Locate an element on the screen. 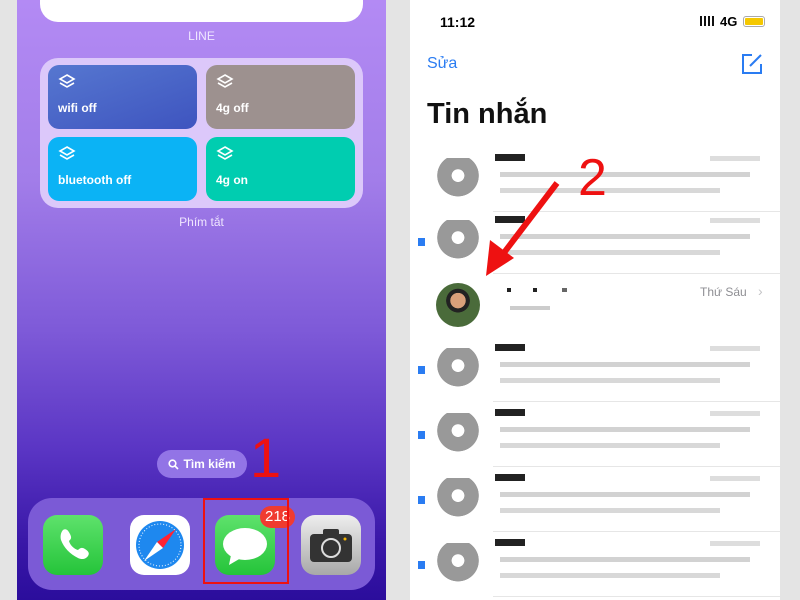 The height and width of the screenshot is (600, 800). line-widget-label: LINE is located at coordinates (201, 36).